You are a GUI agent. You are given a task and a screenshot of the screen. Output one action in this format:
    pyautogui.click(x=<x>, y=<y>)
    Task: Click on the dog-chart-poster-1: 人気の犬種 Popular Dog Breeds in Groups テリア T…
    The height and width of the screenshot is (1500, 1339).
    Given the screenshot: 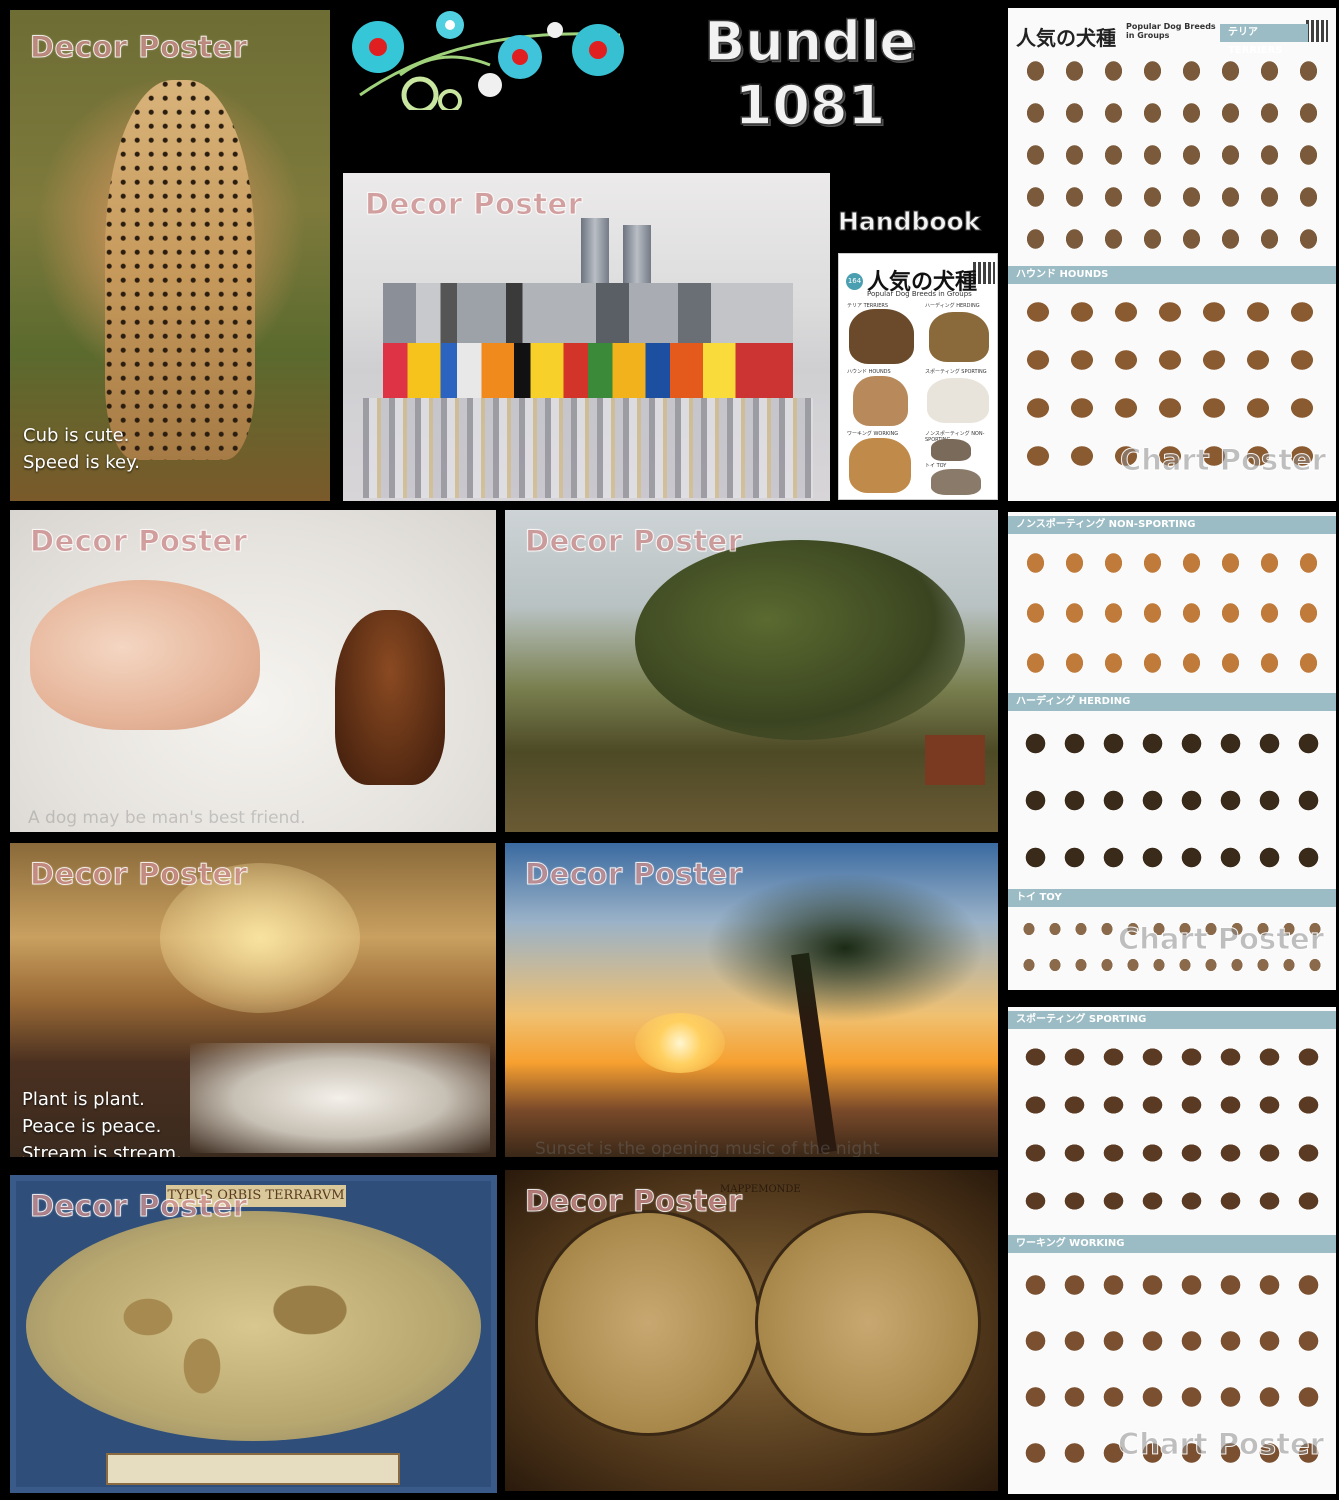 What is the action you would take?
    pyautogui.click(x=1172, y=254)
    